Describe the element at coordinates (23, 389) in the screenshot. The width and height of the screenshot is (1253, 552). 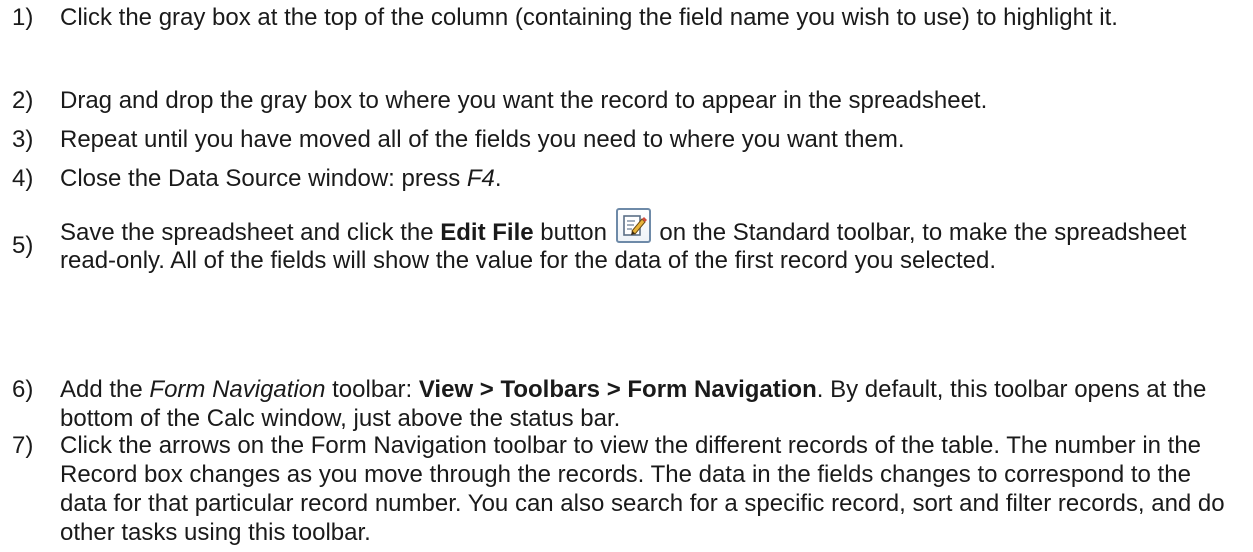
I see `step-number: 6)` at that location.